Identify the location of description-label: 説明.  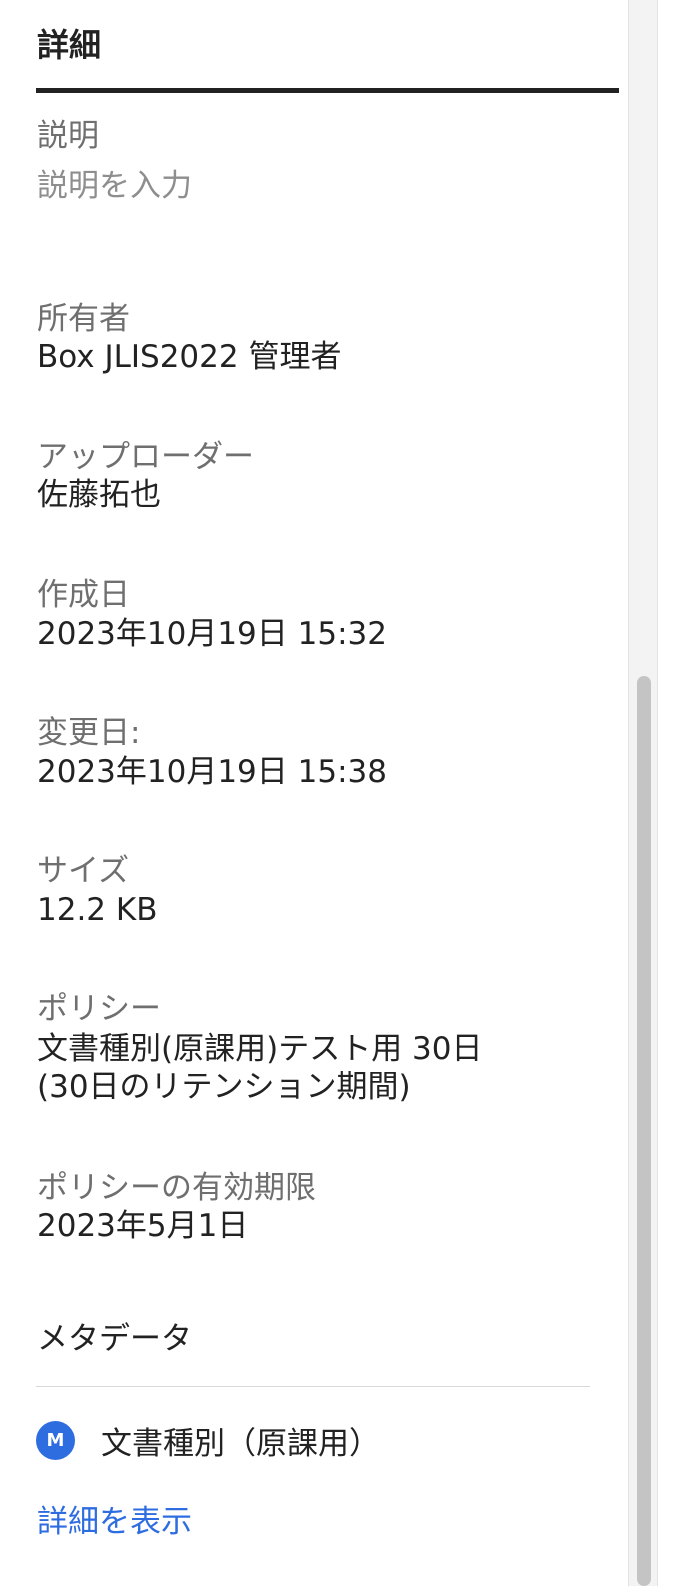
(68, 136).